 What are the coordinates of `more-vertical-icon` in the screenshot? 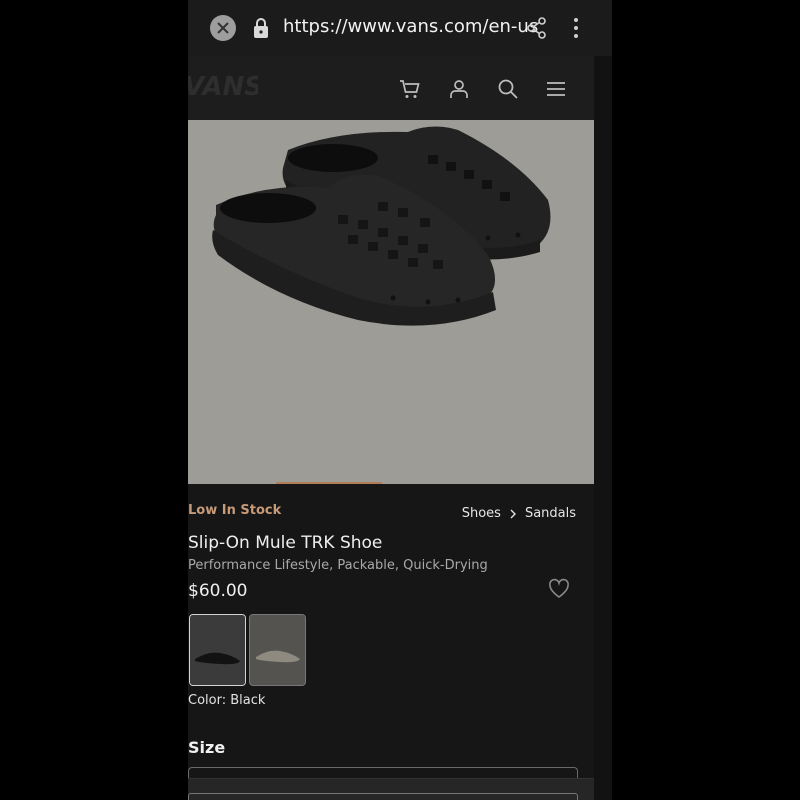 It's located at (576, 28).